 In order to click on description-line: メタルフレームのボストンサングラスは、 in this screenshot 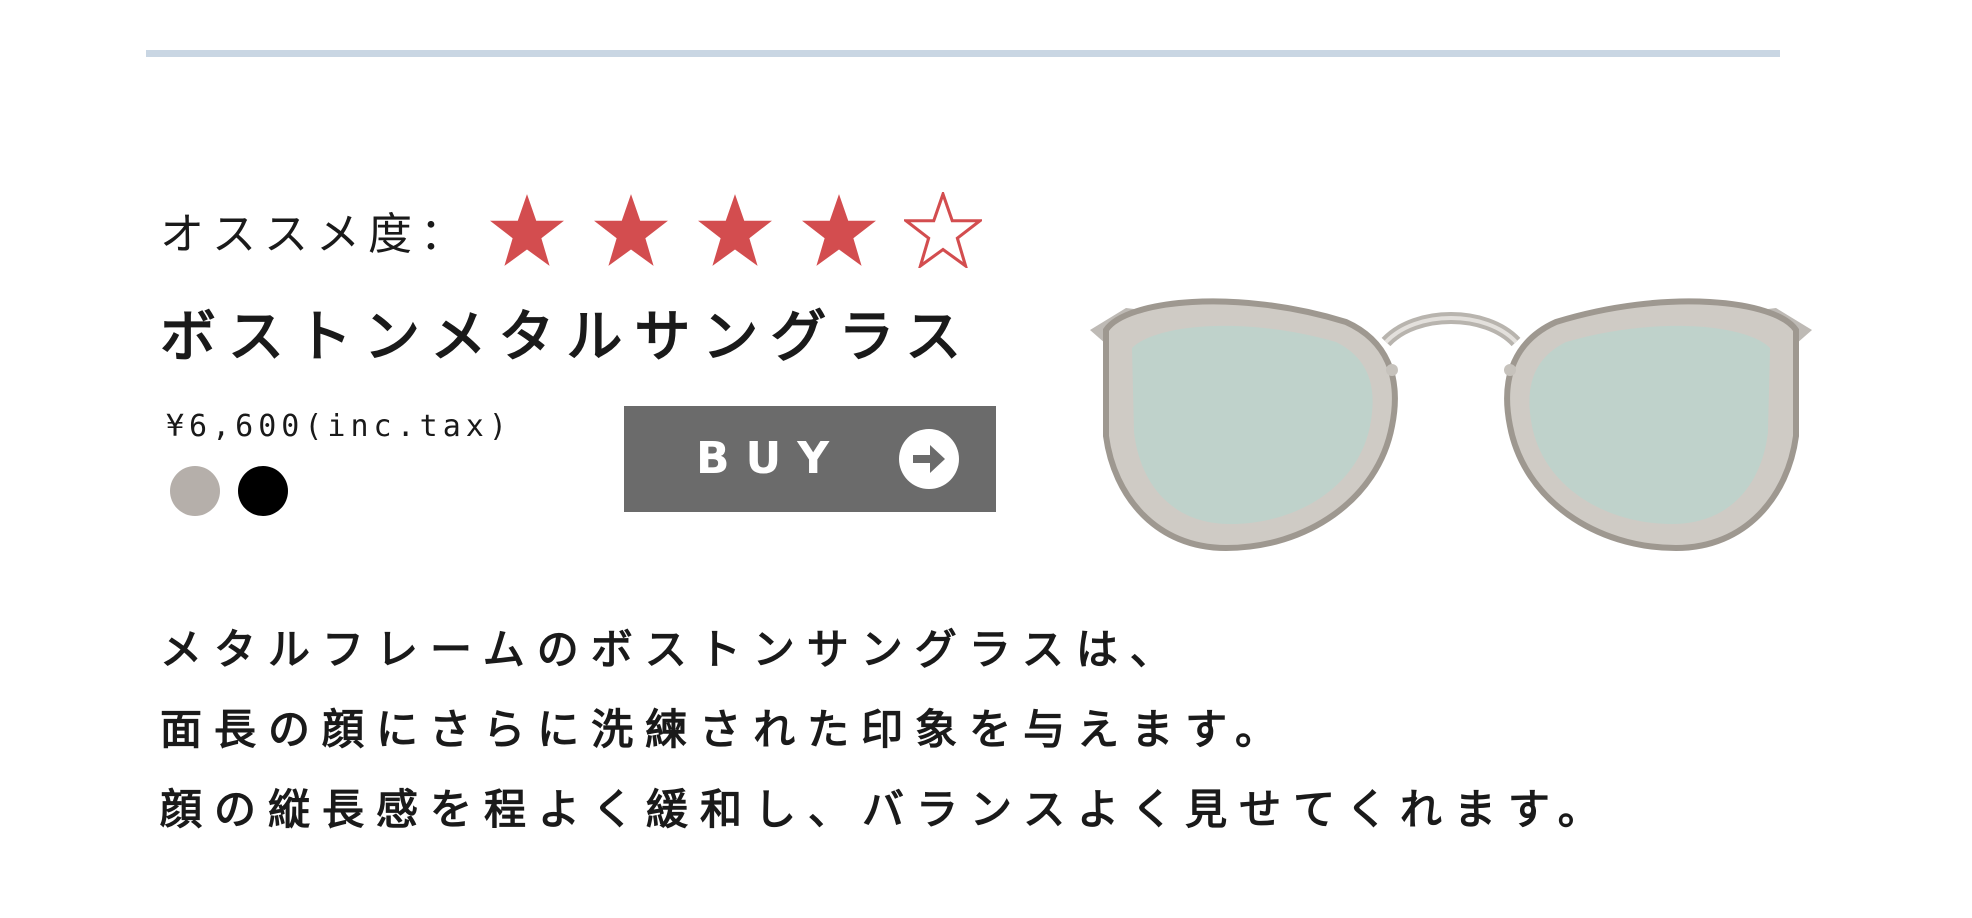, I will do `click(672, 649)`.